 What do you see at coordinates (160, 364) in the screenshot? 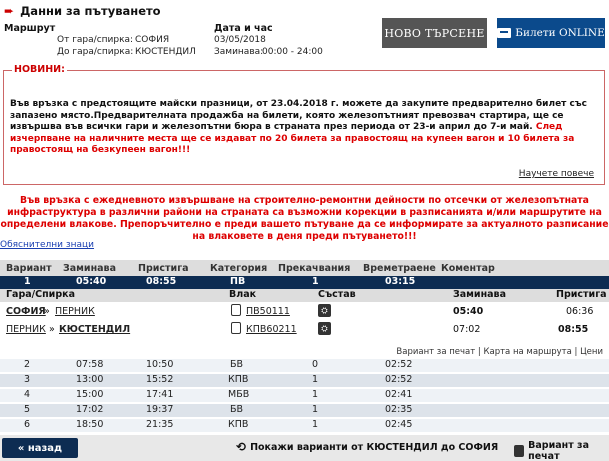
I see `cell-arrive: 10:50` at bounding box center [160, 364].